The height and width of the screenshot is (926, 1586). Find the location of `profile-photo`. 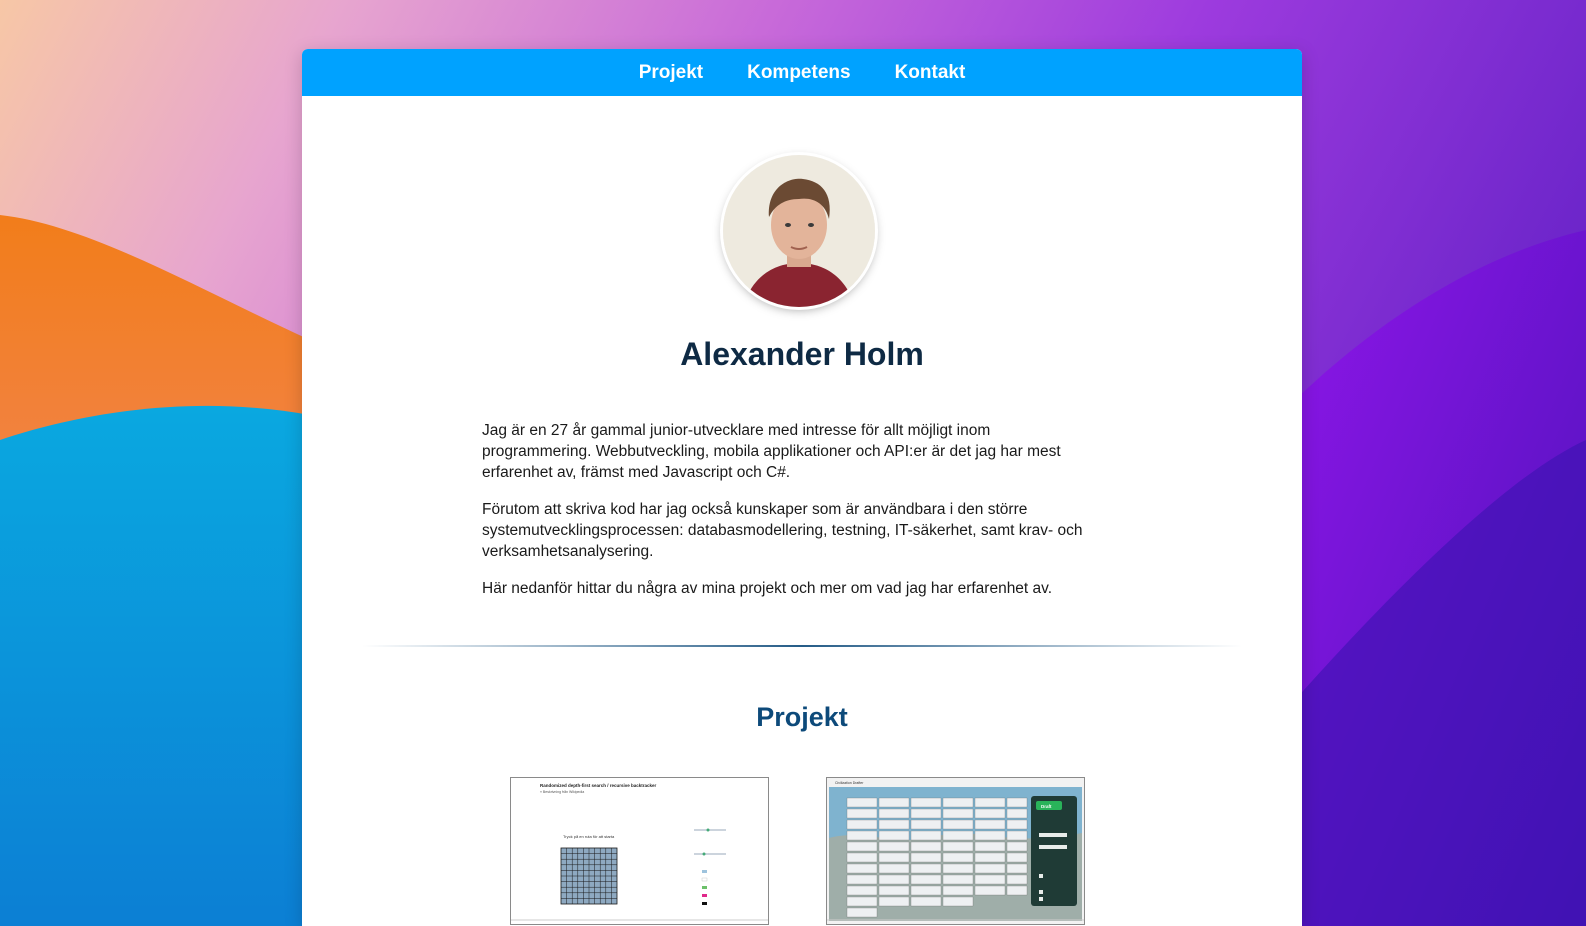

profile-photo is located at coordinates (799, 231).